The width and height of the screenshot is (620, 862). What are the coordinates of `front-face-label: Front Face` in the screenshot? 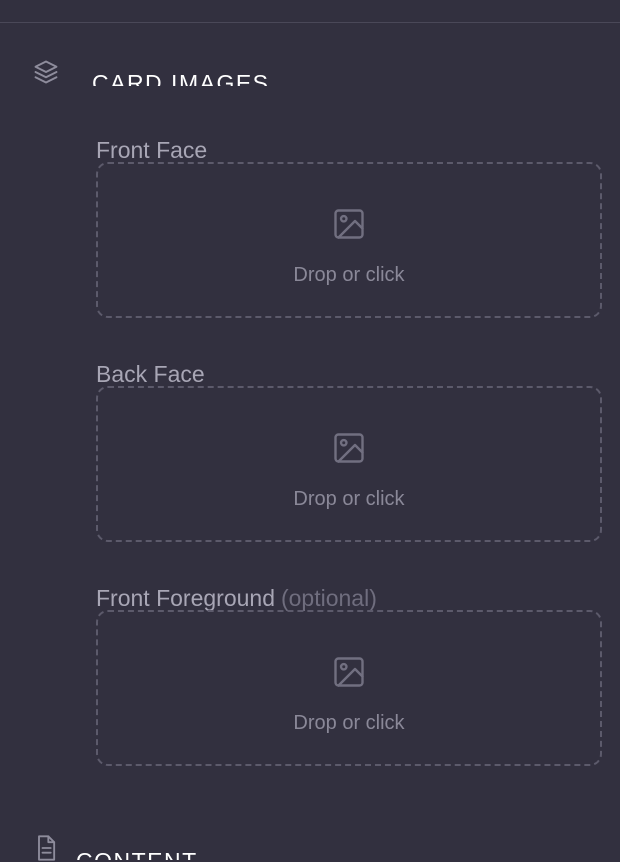 It's located at (152, 150).